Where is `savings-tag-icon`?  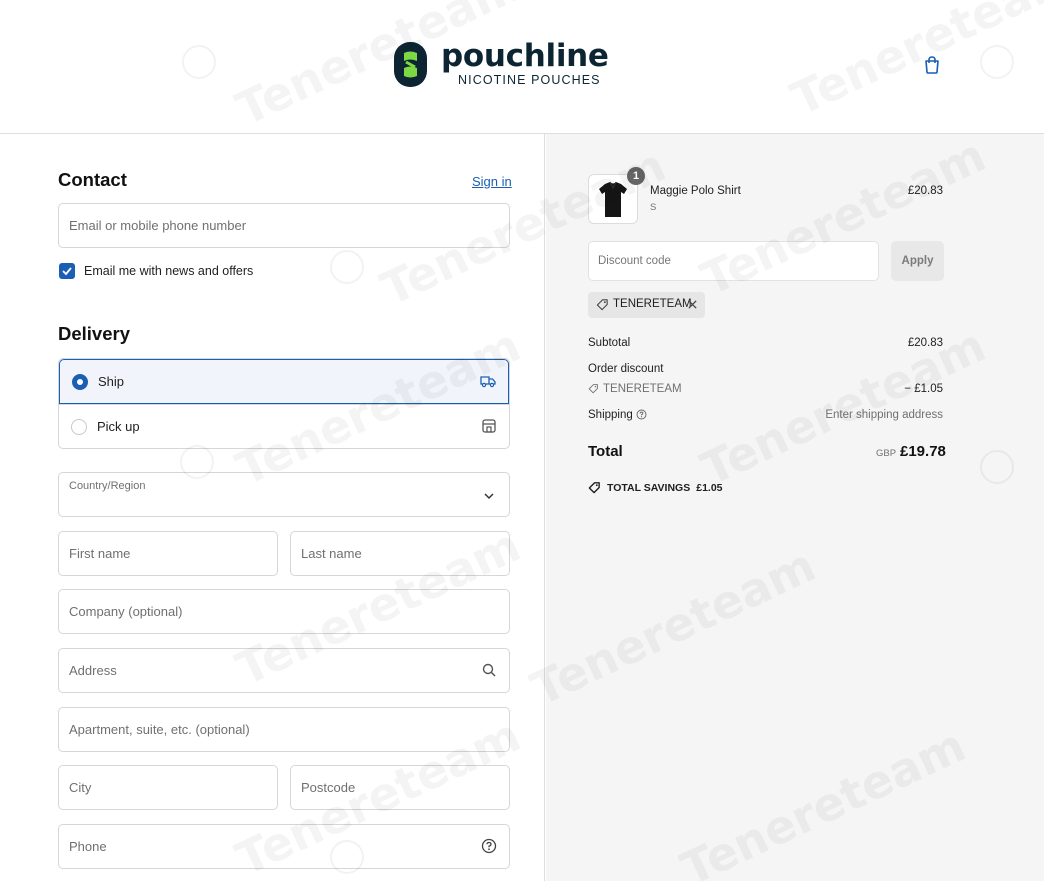
savings-tag-icon is located at coordinates (594, 488).